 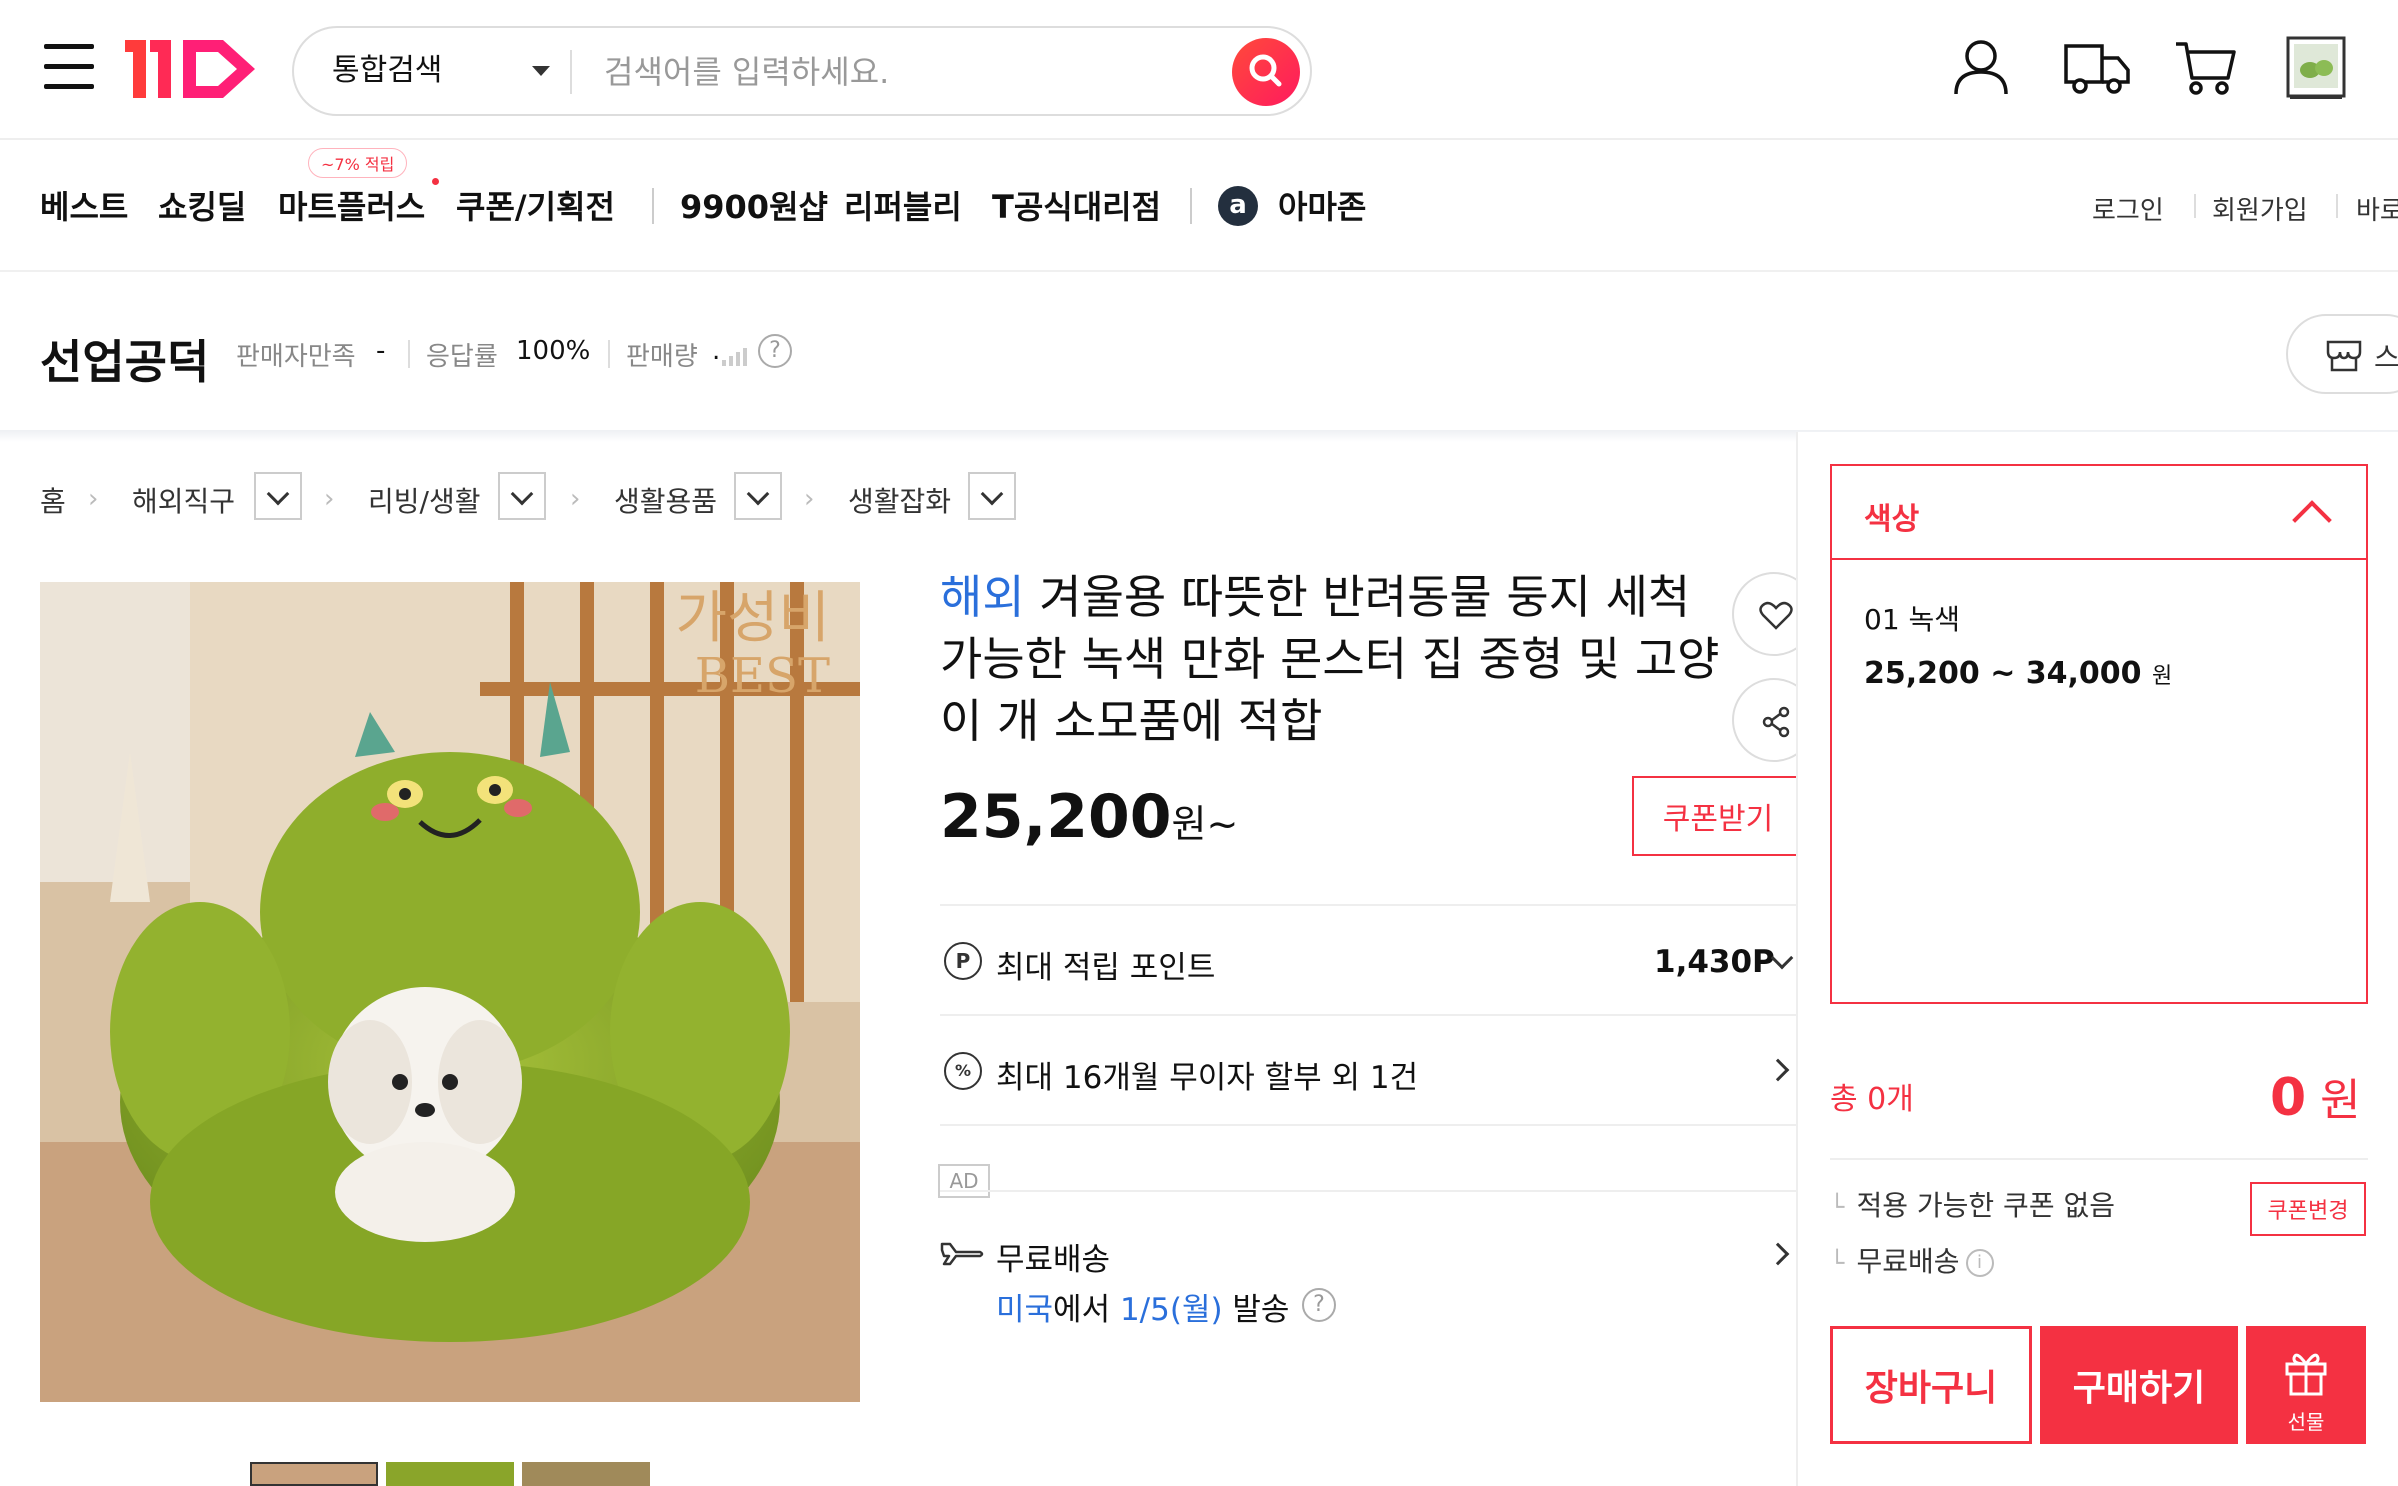 What do you see at coordinates (2316, 68) in the screenshot?
I see `recent-product-icon` at bounding box center [2316, 68].